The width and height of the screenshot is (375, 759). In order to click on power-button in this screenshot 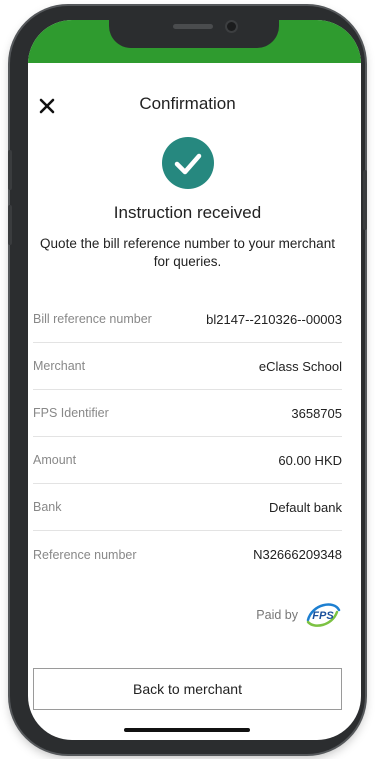, I will do `click(365, 200)`.